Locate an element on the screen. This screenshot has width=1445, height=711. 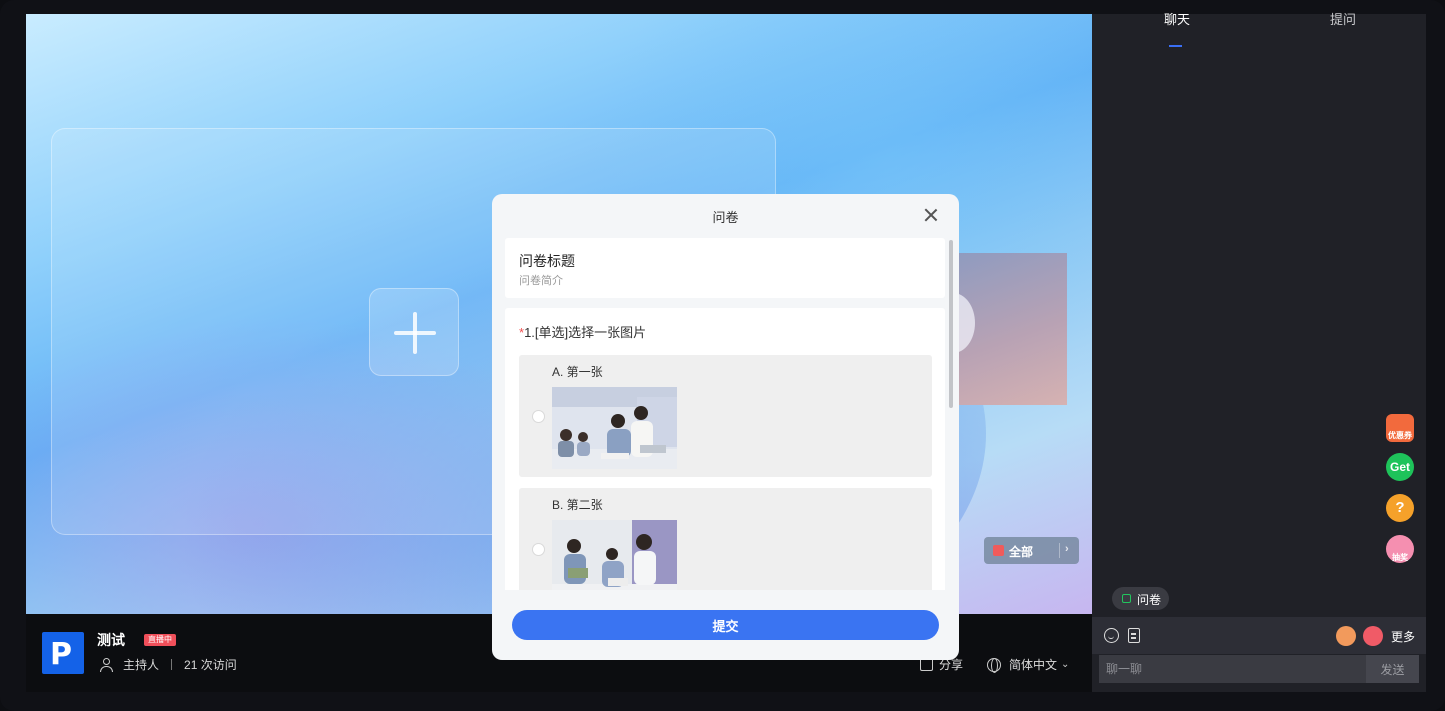
room-title: 测试 is located at coordinates (111, 640).